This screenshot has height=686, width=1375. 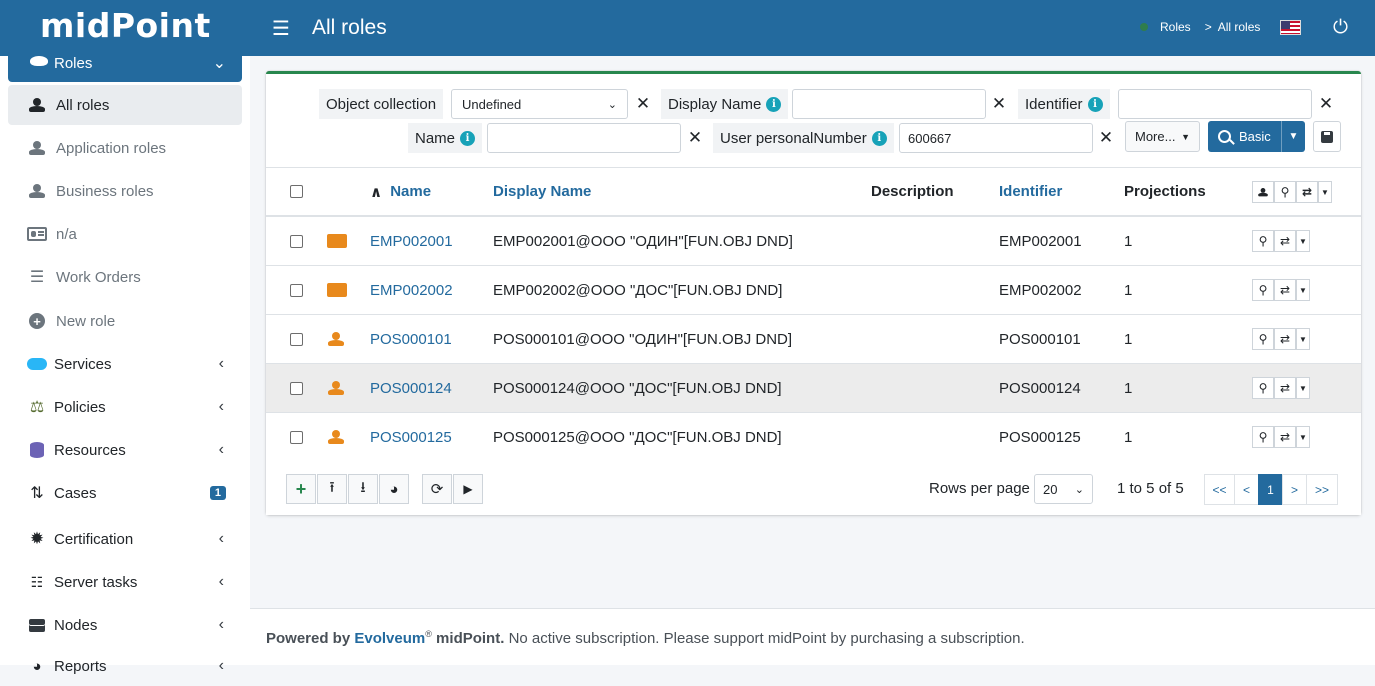 I want to click on page-last-button: >>, so click(x=1322, y=489).